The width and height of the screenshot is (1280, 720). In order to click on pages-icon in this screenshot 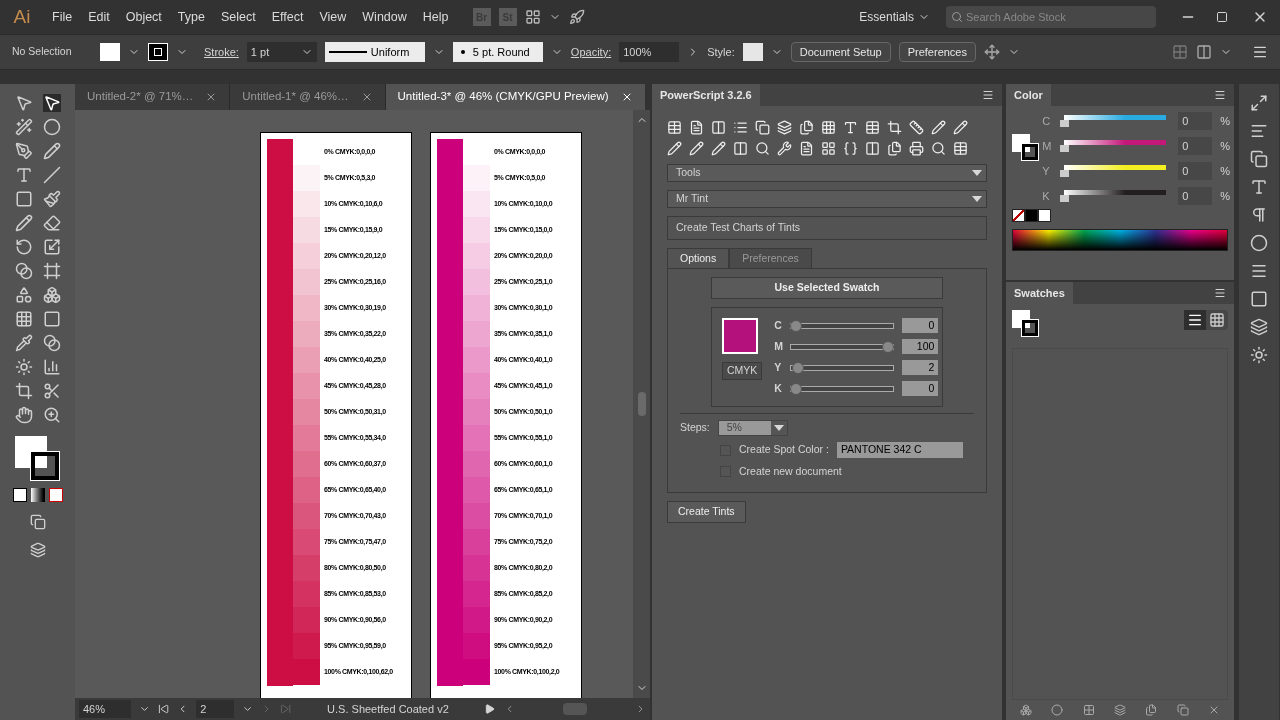, I will do `click(806, 127)`.